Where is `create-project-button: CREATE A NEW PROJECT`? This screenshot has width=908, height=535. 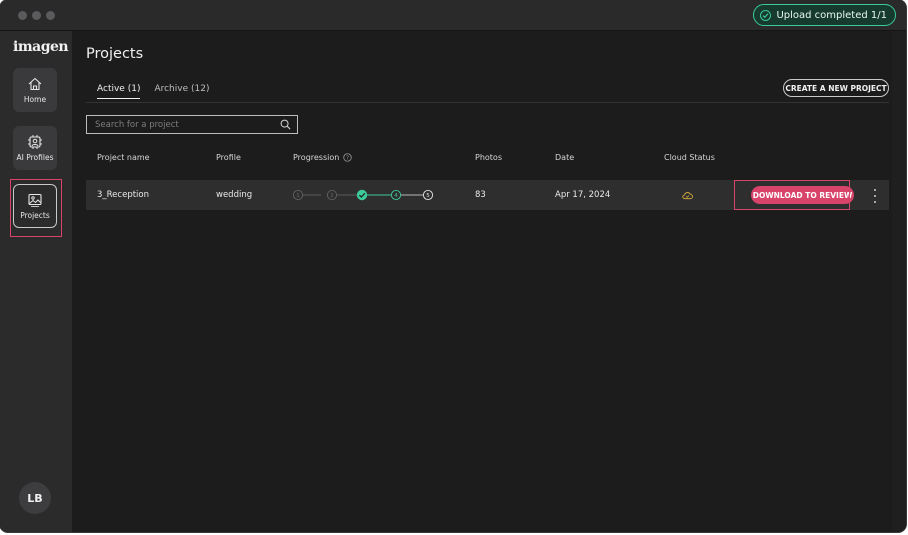
create-project-button: CREATE A NEW PROJECT is located at coordinates (836, 88).